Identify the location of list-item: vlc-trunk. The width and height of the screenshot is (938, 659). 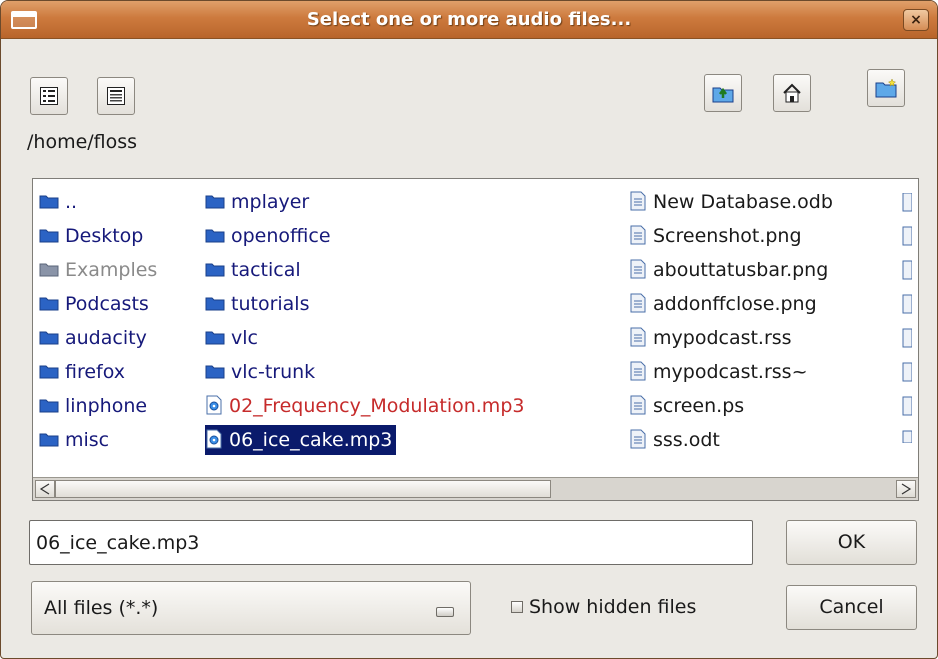
(260, 372).